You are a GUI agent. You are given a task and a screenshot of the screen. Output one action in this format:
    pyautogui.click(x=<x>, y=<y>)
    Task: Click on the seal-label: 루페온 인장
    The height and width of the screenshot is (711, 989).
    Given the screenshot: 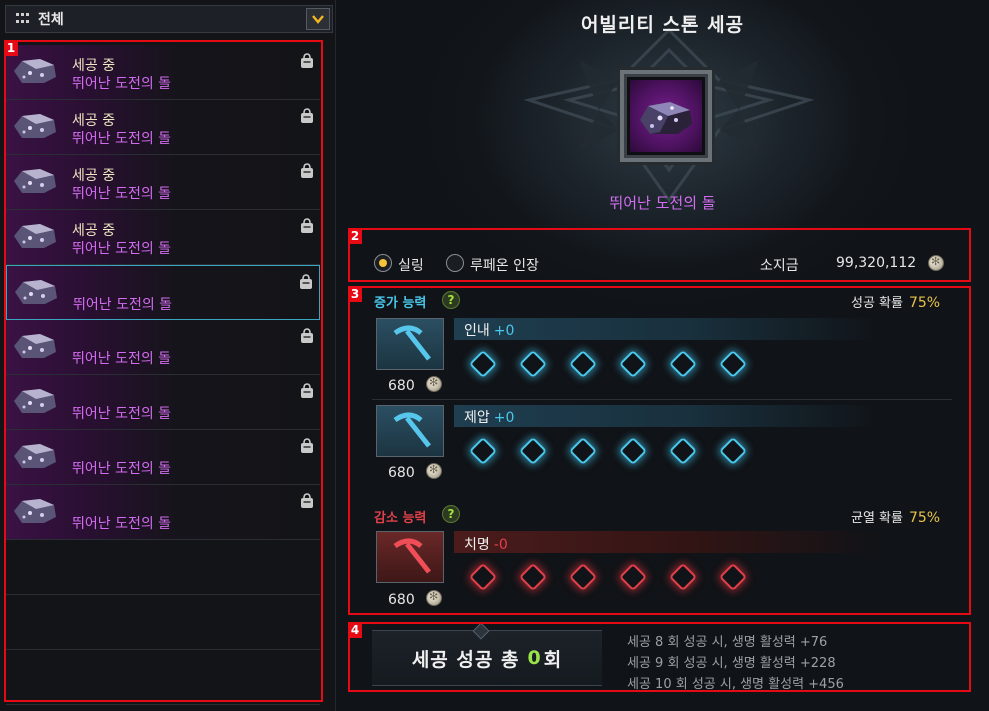 What is the action you would take?
    pyautogui.click(x=504, y=266)
    